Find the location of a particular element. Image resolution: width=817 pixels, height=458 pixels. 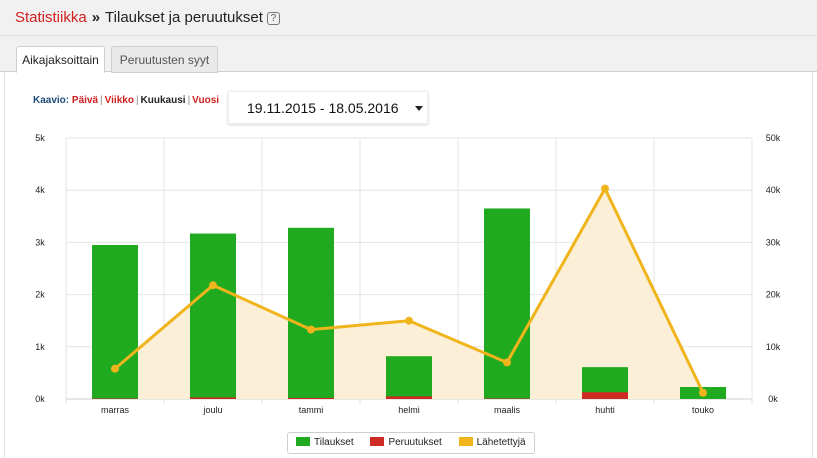

y-left-tick-label: 1k is located at coordinates (40, 347).